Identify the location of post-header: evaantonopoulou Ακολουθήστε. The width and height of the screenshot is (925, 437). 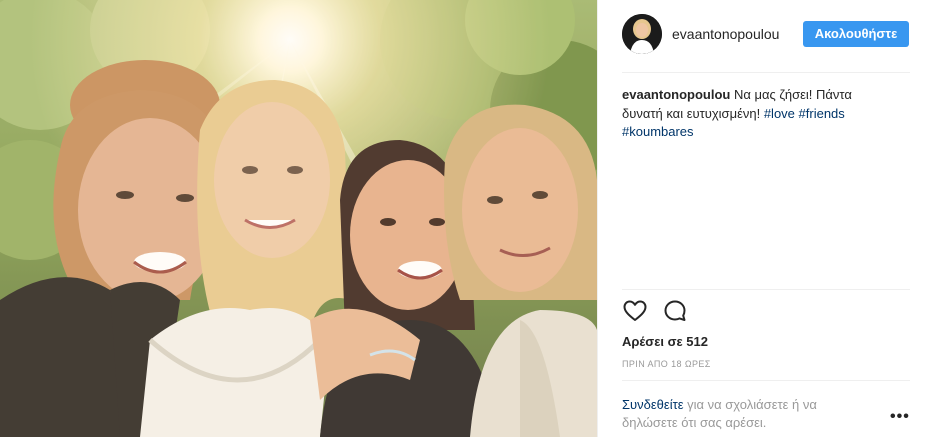
(761, 36).